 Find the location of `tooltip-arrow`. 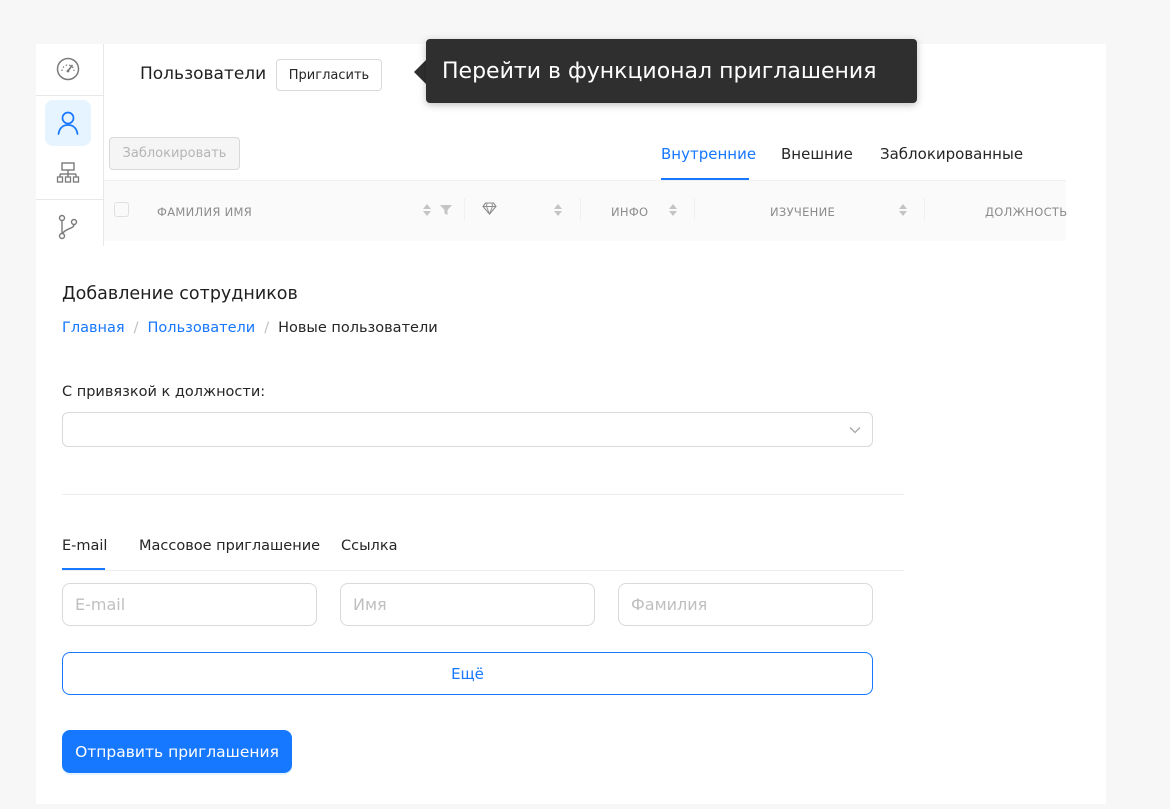

tooltip-arrow is located at coordinates (420, 72).